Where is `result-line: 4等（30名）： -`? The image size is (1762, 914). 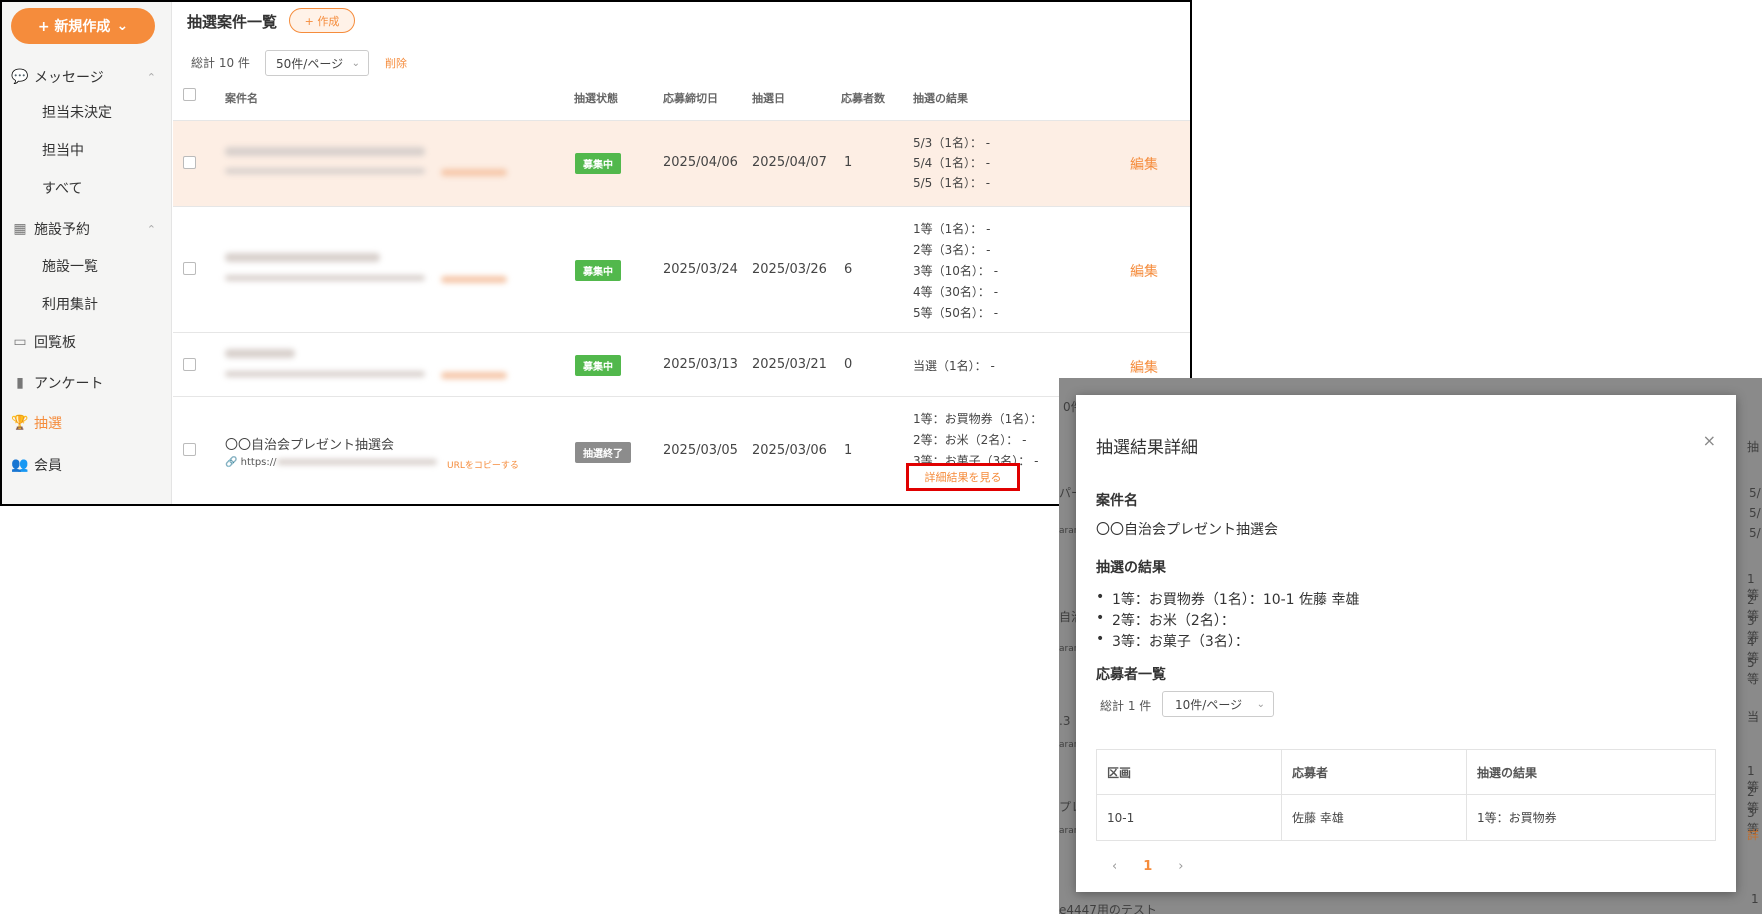
result-line: 4等（30名）： - is located at coordinates (956, 292).